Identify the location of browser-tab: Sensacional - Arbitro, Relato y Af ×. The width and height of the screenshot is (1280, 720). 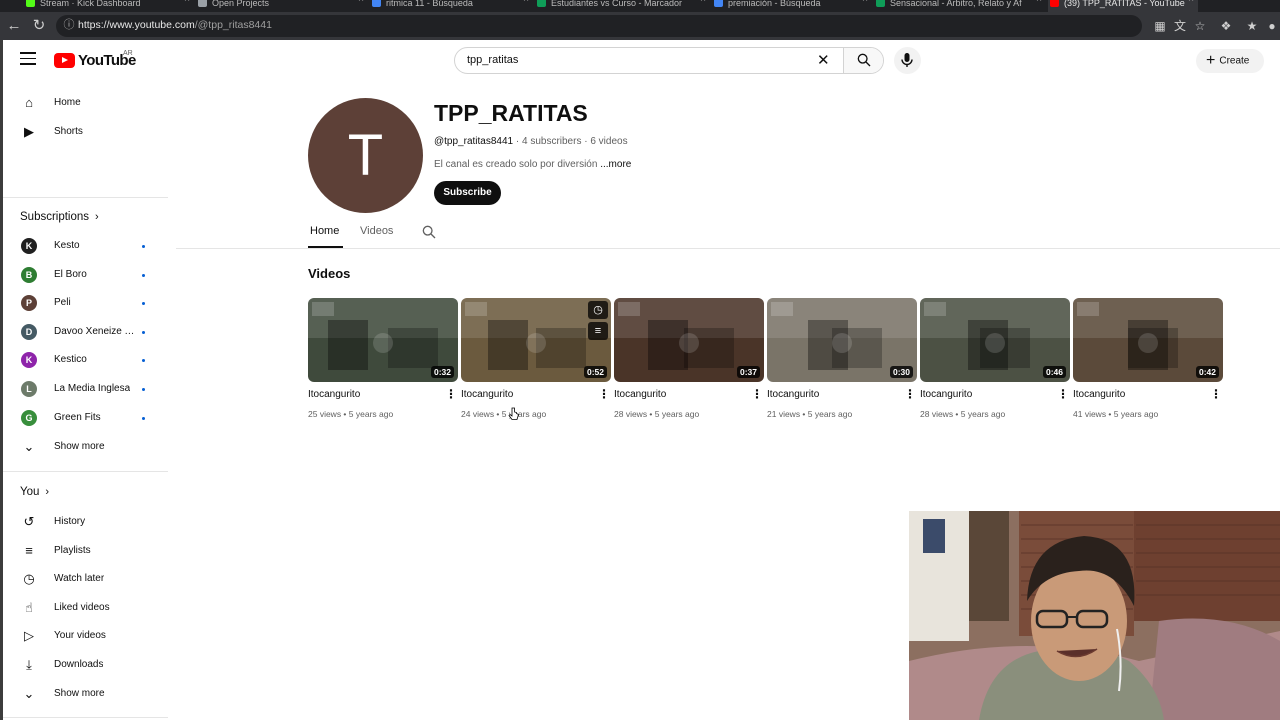
(960, 6).